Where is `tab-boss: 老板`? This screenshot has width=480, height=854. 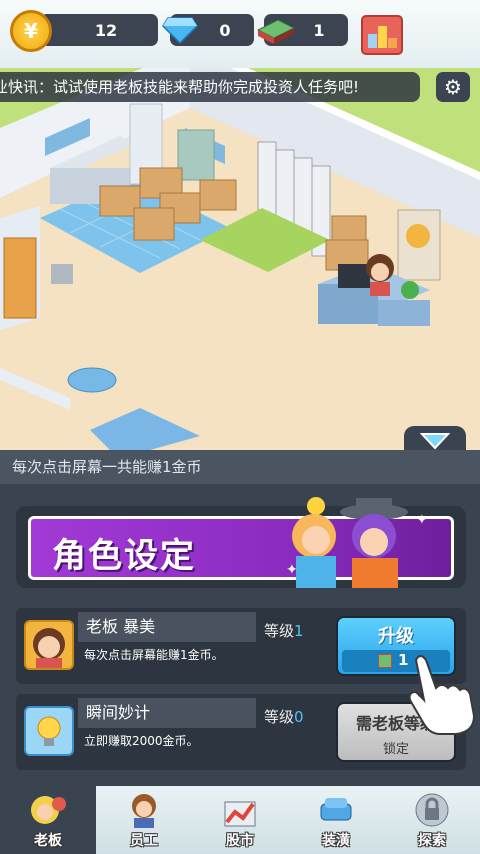 tab-boss: 老板 is located at coordinates (48, 820).